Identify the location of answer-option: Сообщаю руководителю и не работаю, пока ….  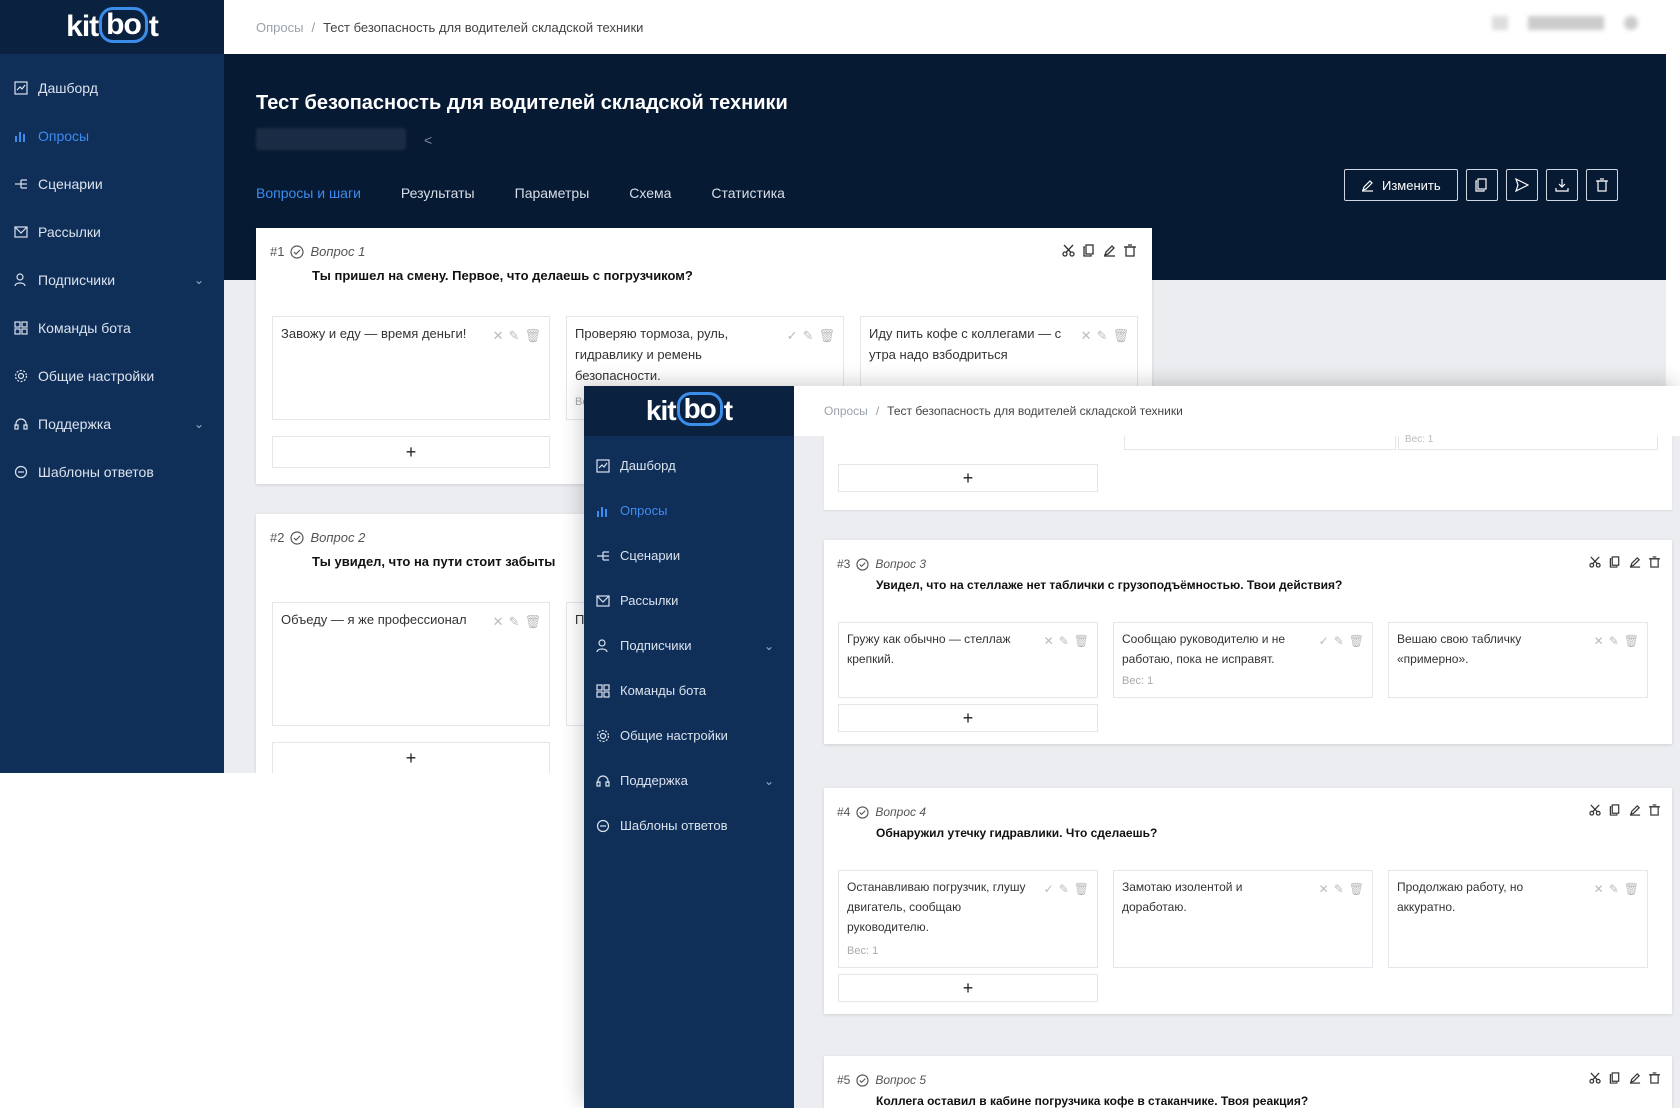
(1243, 660).